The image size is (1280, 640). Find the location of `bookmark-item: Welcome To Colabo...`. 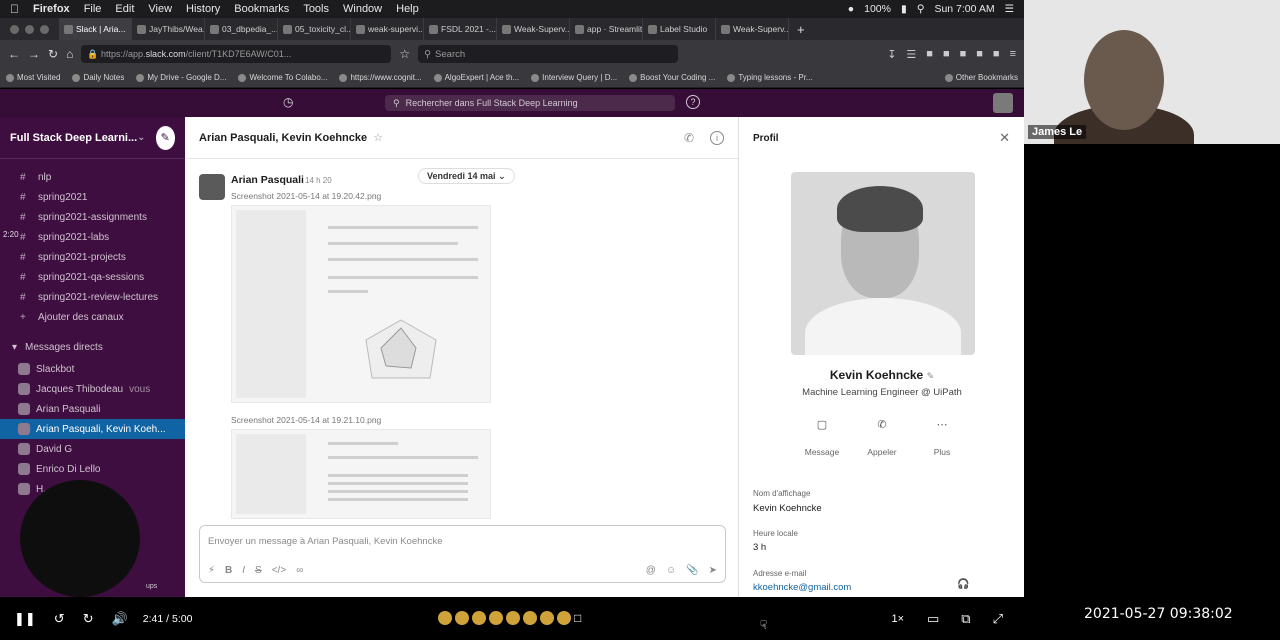

bookmark-item: Welcome To Colabo... is located at coordinates (282, 77).